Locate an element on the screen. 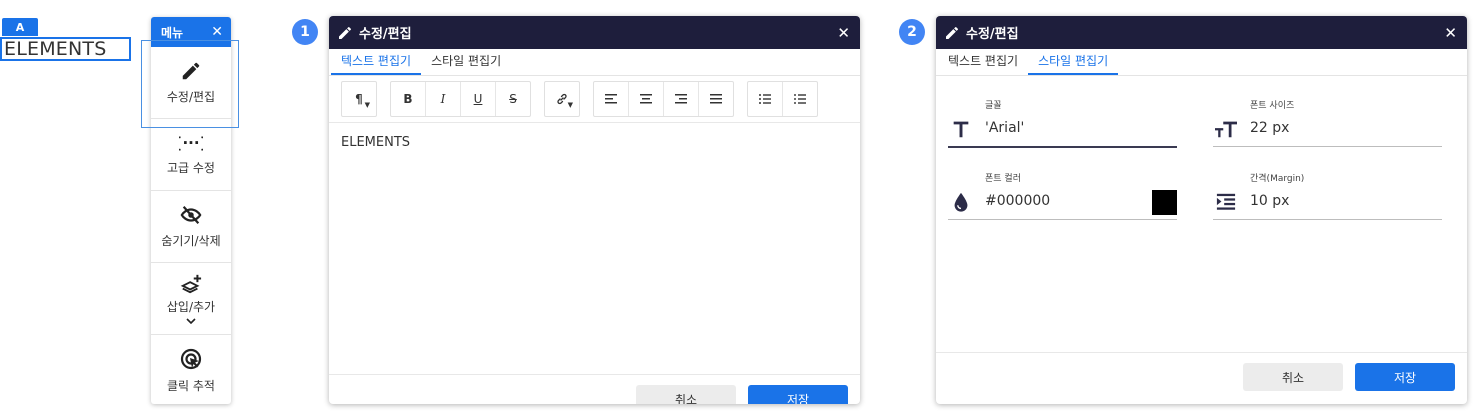 Image resolution: width=1482 pixels, height=420 pixels. align-left-icon is located at coordinates (611, 99).